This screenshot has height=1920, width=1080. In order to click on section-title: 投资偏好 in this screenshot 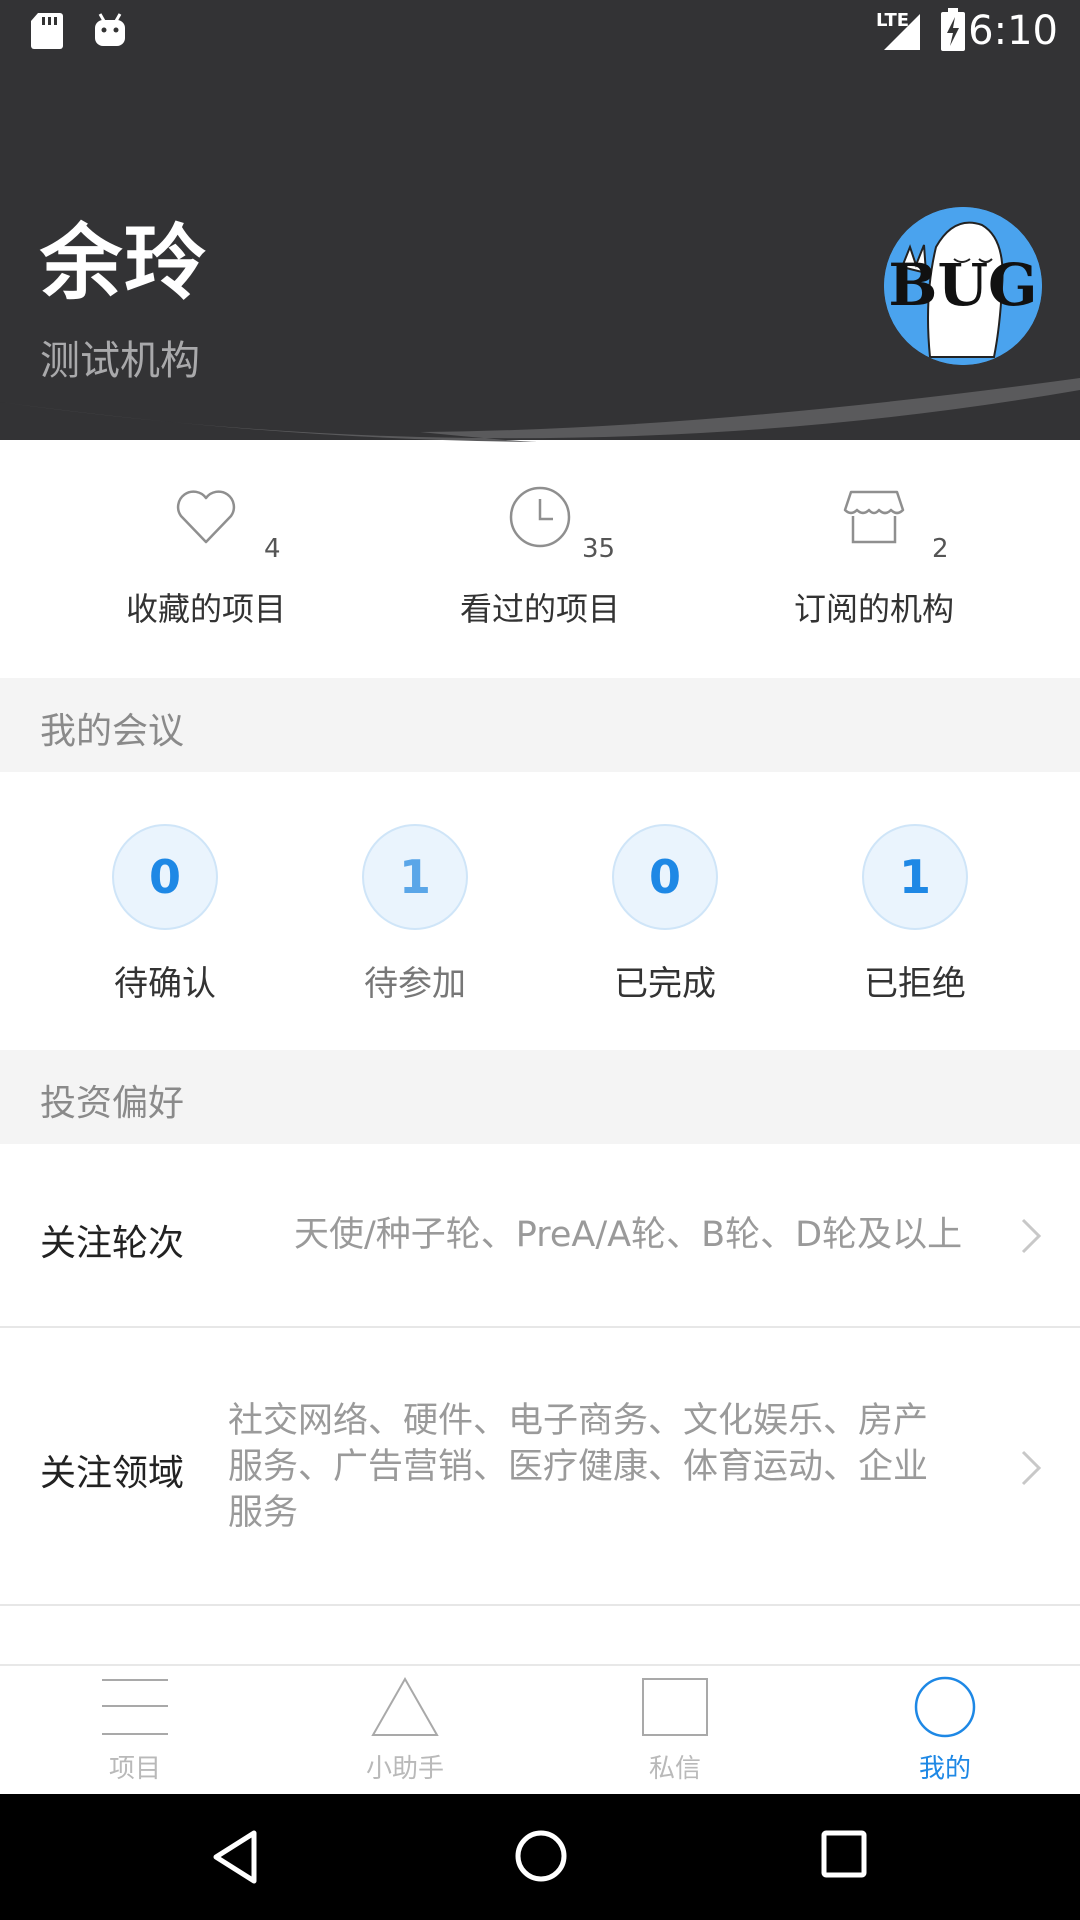, I will do `click(112, 1103)`.